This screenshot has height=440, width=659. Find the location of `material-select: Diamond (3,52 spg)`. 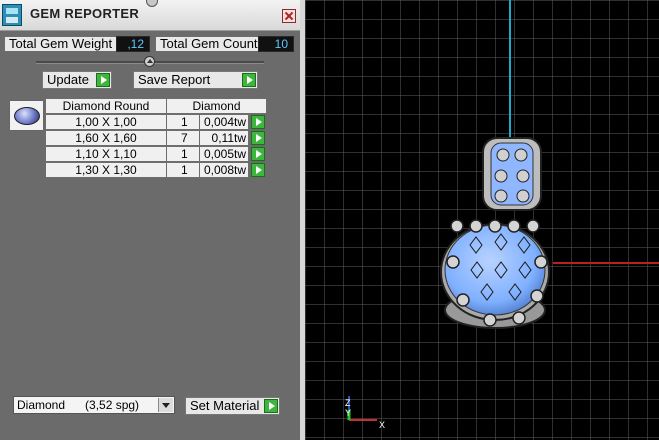

material-select: Diamond (3,52 spg) is located at coordinates (94, 405).